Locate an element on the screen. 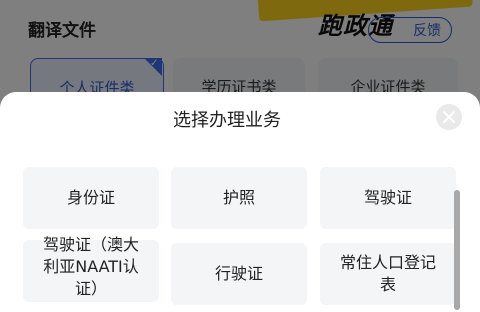 Image resolution: width=480 pixels, height=312 pixels. option-id-card: 身份证 is located at coordinates (91, 198).